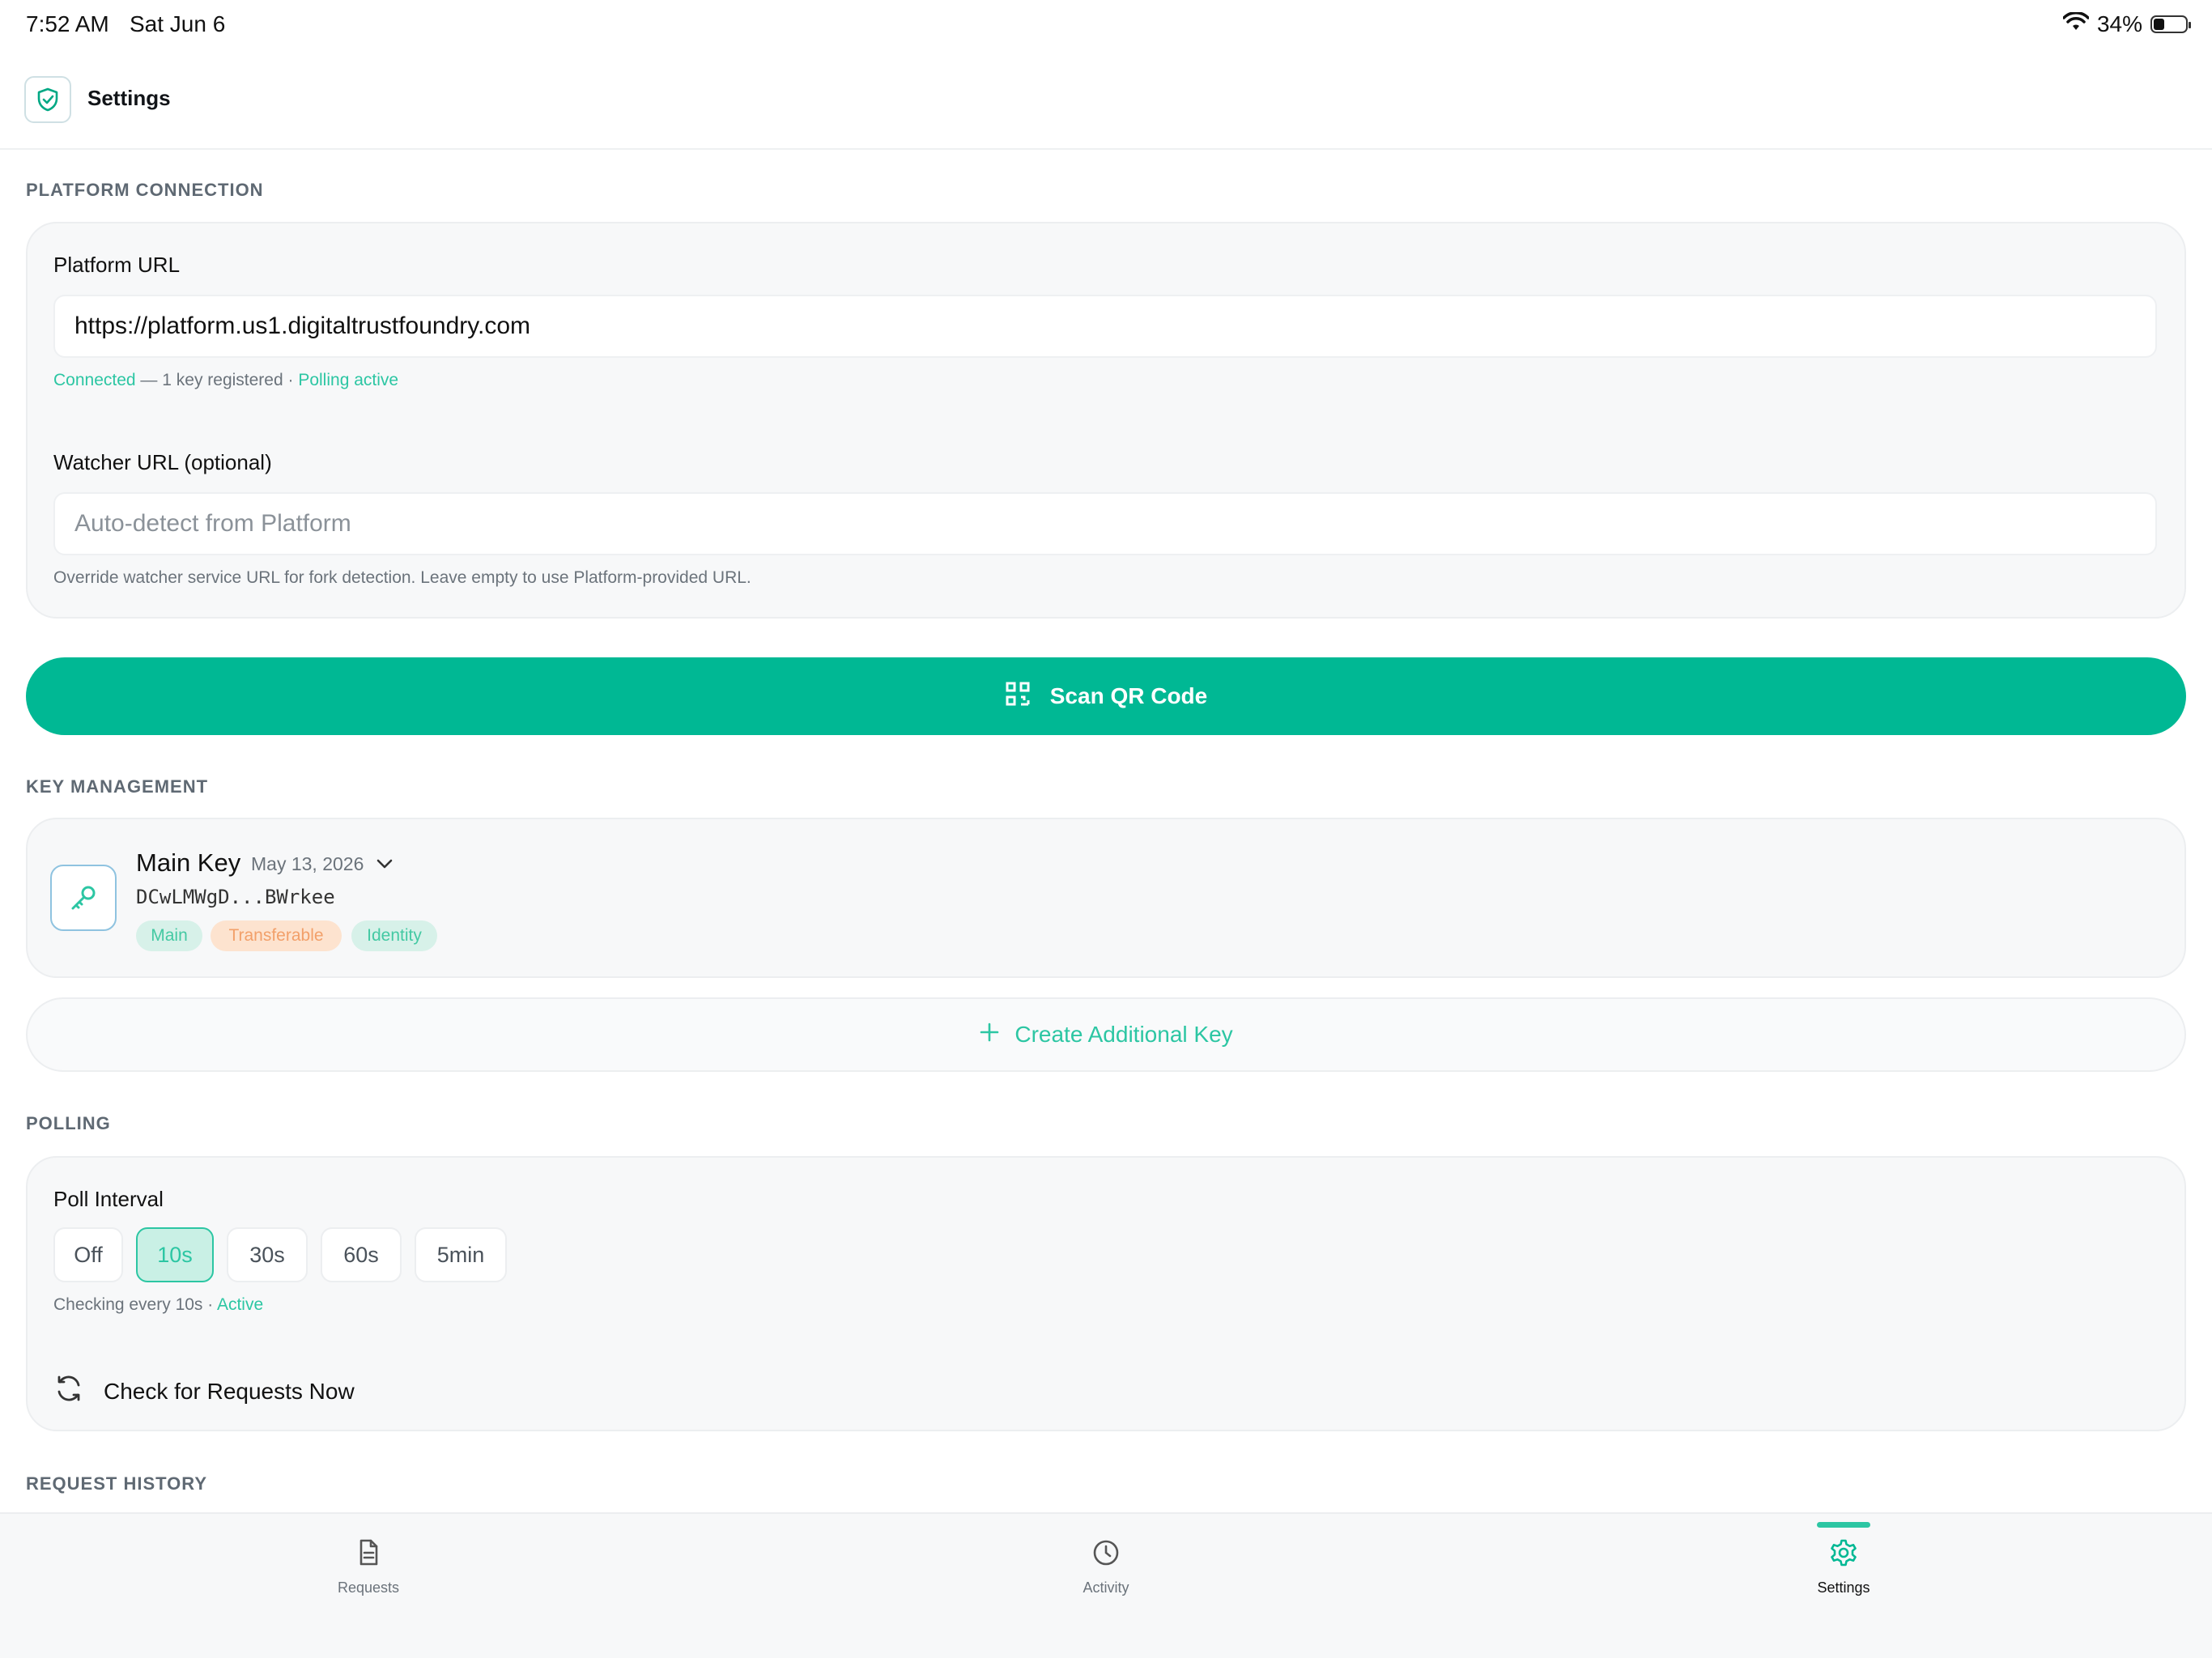  Describe the element at coordinates (368, 1554) in the screenshot. I see `document-icon` at that location.